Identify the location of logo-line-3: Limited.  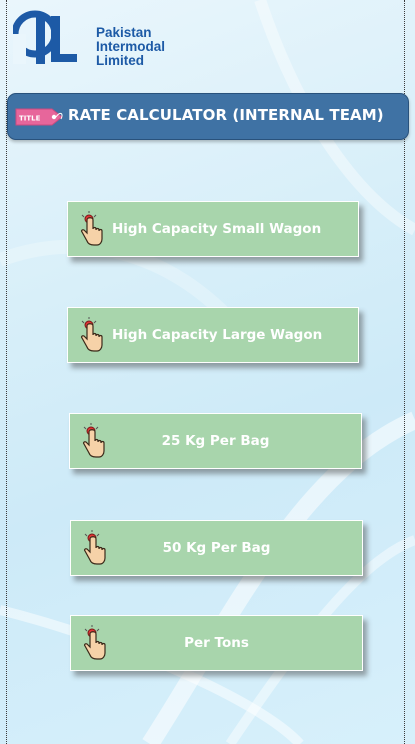
(120, 60).